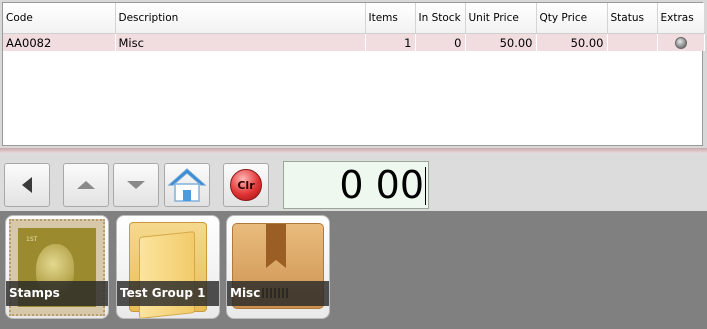 The height and width of the screenshot is (329, 707). I want to click on amount-display: 0 00, so click(356, 185).